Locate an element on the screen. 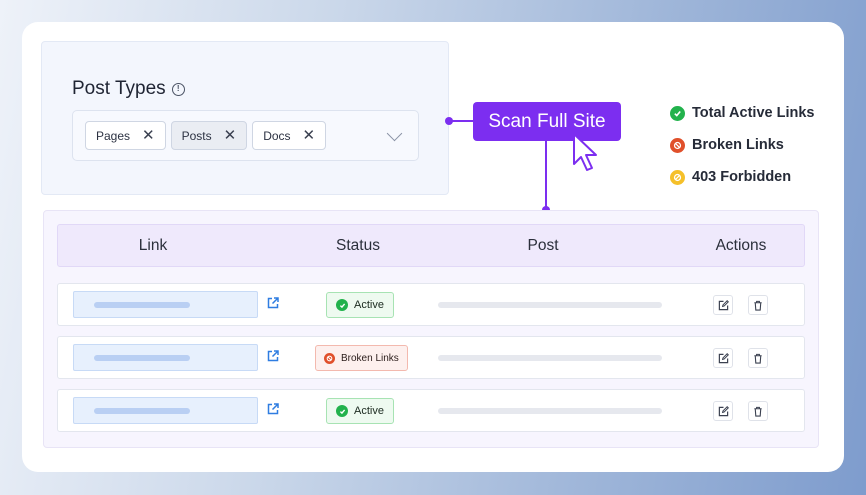 This screenshot has height=495, width=866. post-types-select: Pages ✕ Posts ✕ Docs ✕ is located at coordinates (245, 135).